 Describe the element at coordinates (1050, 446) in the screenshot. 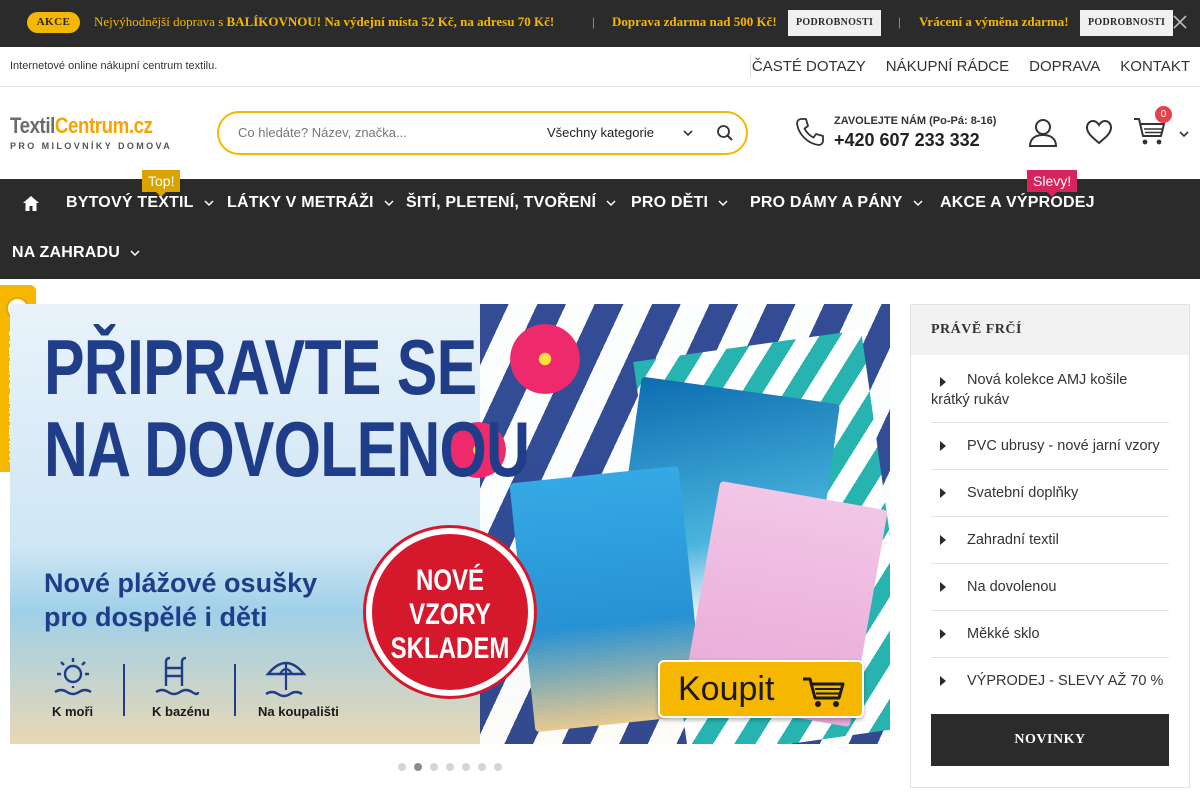

I see `list-item: PVC ubrusy - nové jarní vzory` at that location.